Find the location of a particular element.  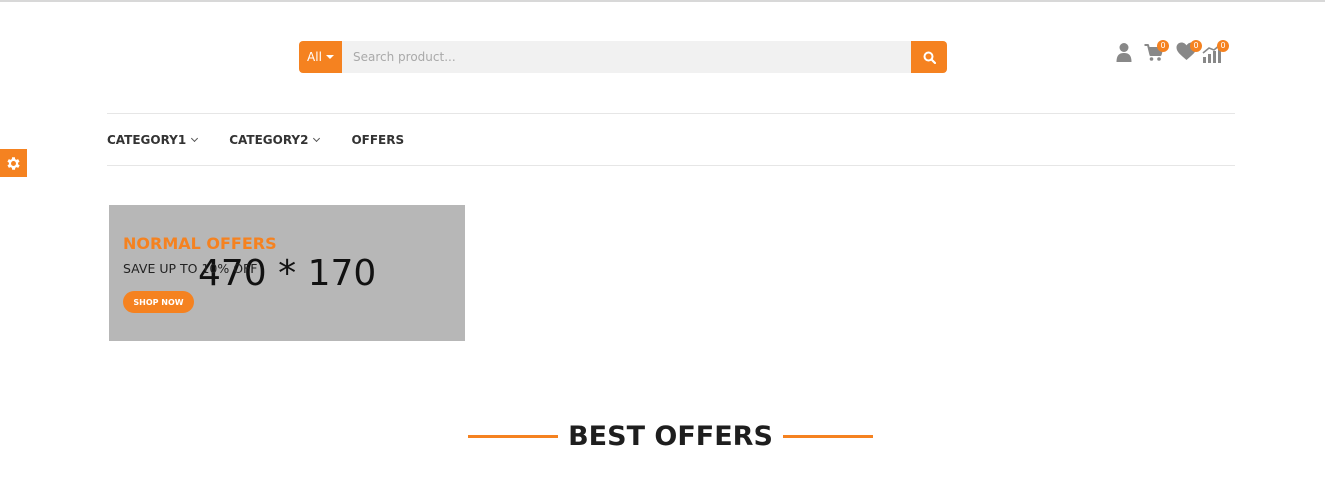

caret-down-icon is located at coordinates (329, 57).